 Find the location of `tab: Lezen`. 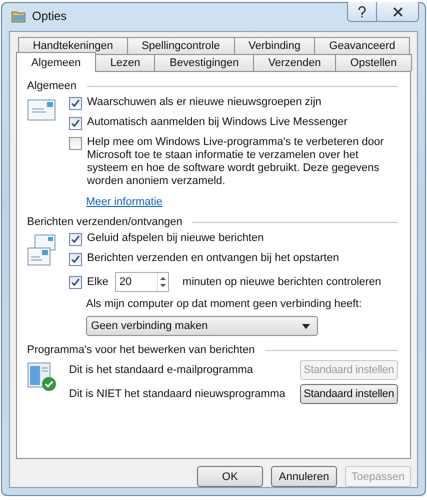

tab: Lezen is located at coordinates (125, 62).